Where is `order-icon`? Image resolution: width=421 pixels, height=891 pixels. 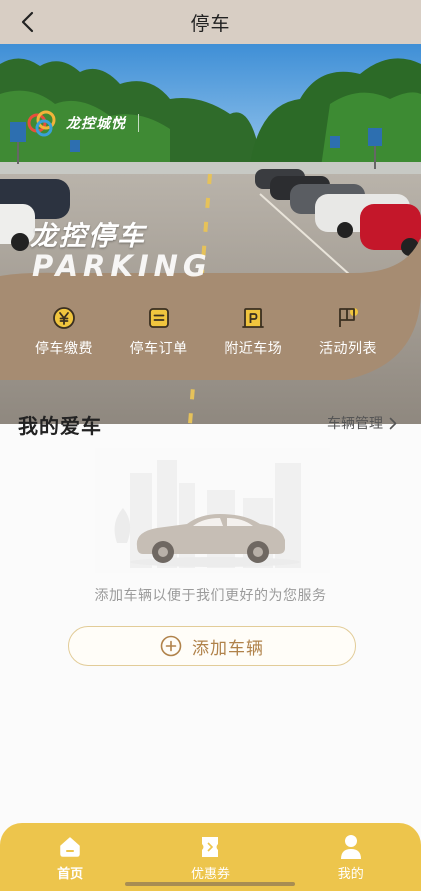
order-icon is located at coordinates (159, 318).